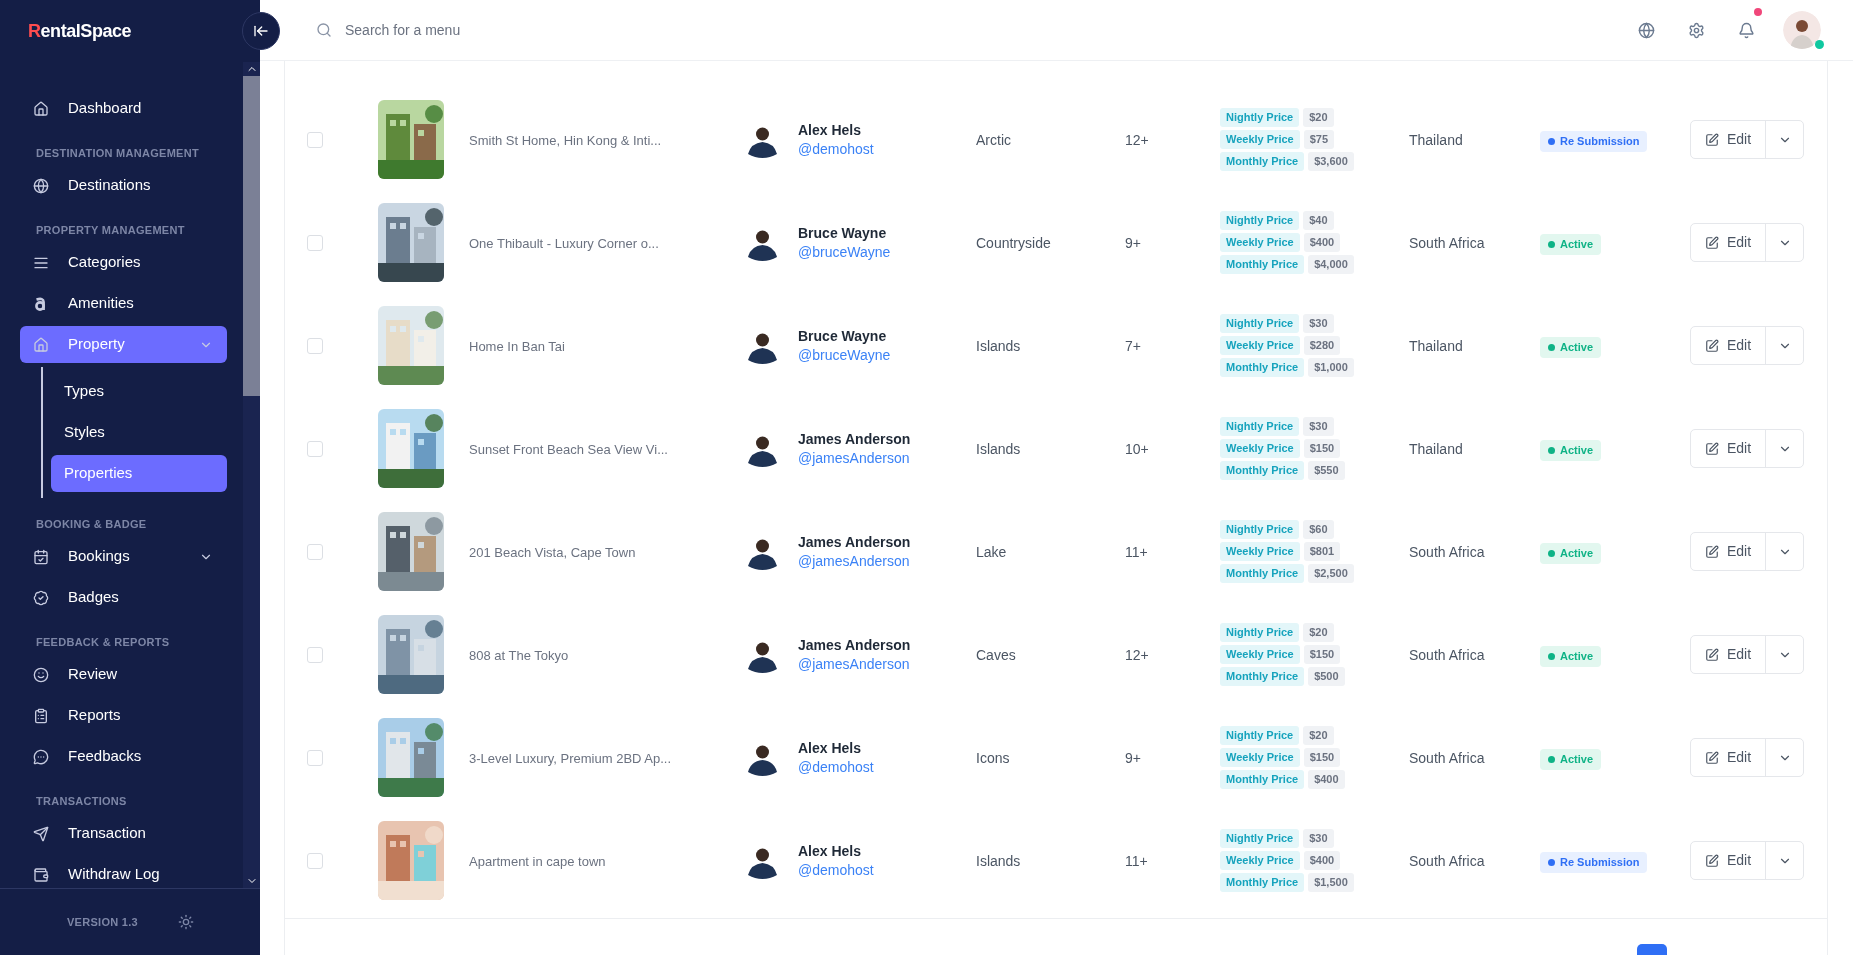 This screenshot has width=1853, height=955. Describe the element at coordinates (1696, 30) in the screenshot. I see `settings-icon` at that location.